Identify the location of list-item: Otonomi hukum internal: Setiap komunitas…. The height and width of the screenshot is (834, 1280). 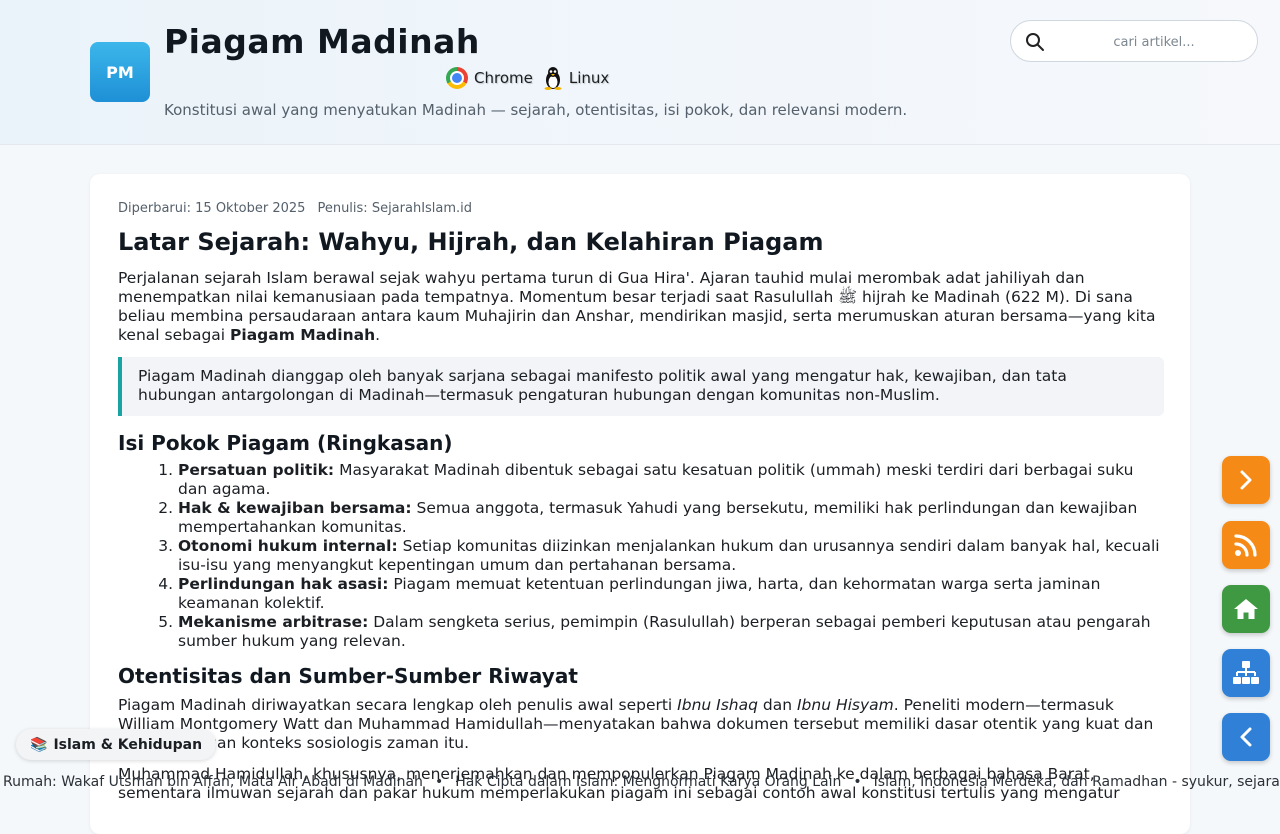
(671, 556).